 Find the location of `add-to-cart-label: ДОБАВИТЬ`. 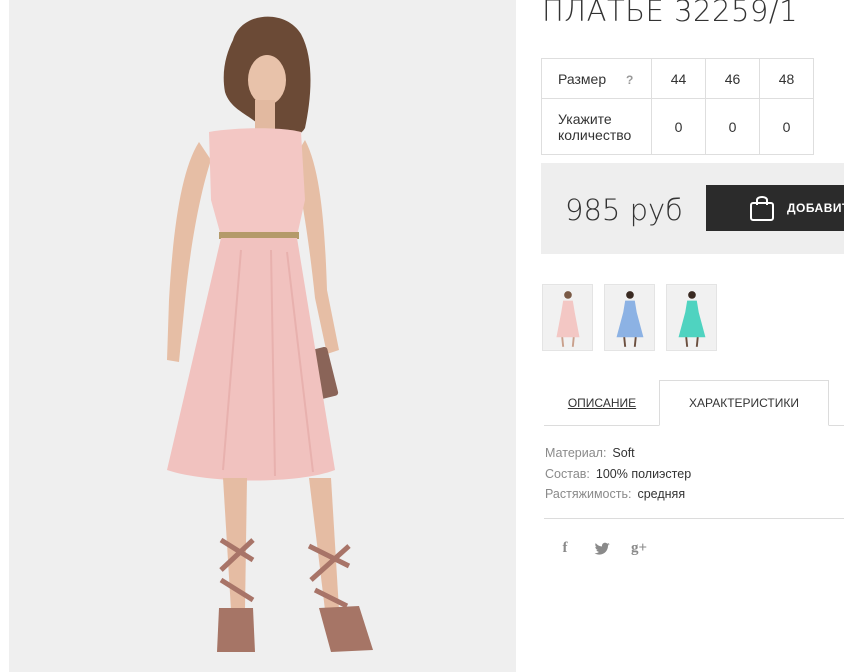

add-to-cart-label: ДОБАВИТЬ is located at coordinates (815, 208).